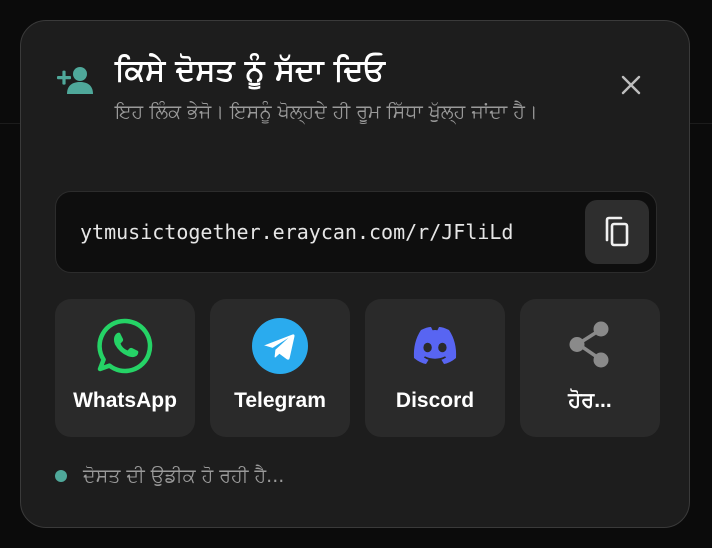  I want to click on whatsapp-icon, so click(125, 346).